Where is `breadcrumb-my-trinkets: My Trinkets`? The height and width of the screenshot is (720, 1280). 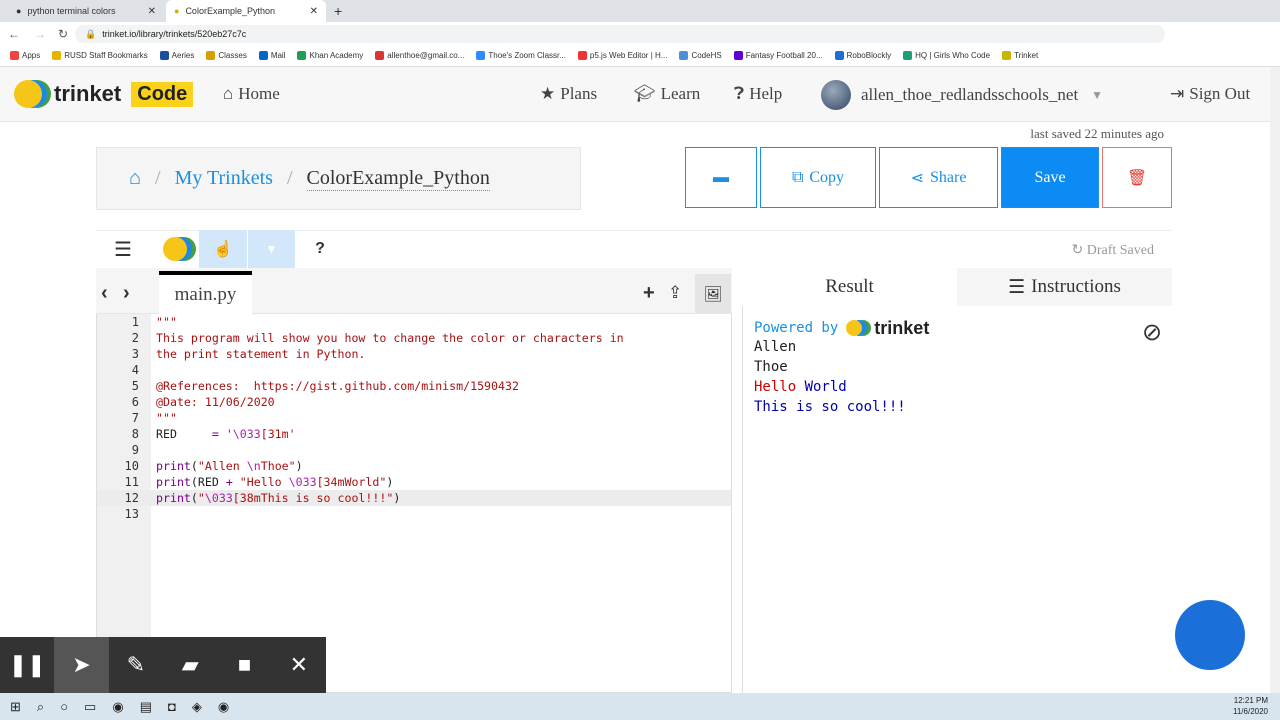 breadcrumb-my-trinkets: My Trinkets is located at coordinates (224, 178).